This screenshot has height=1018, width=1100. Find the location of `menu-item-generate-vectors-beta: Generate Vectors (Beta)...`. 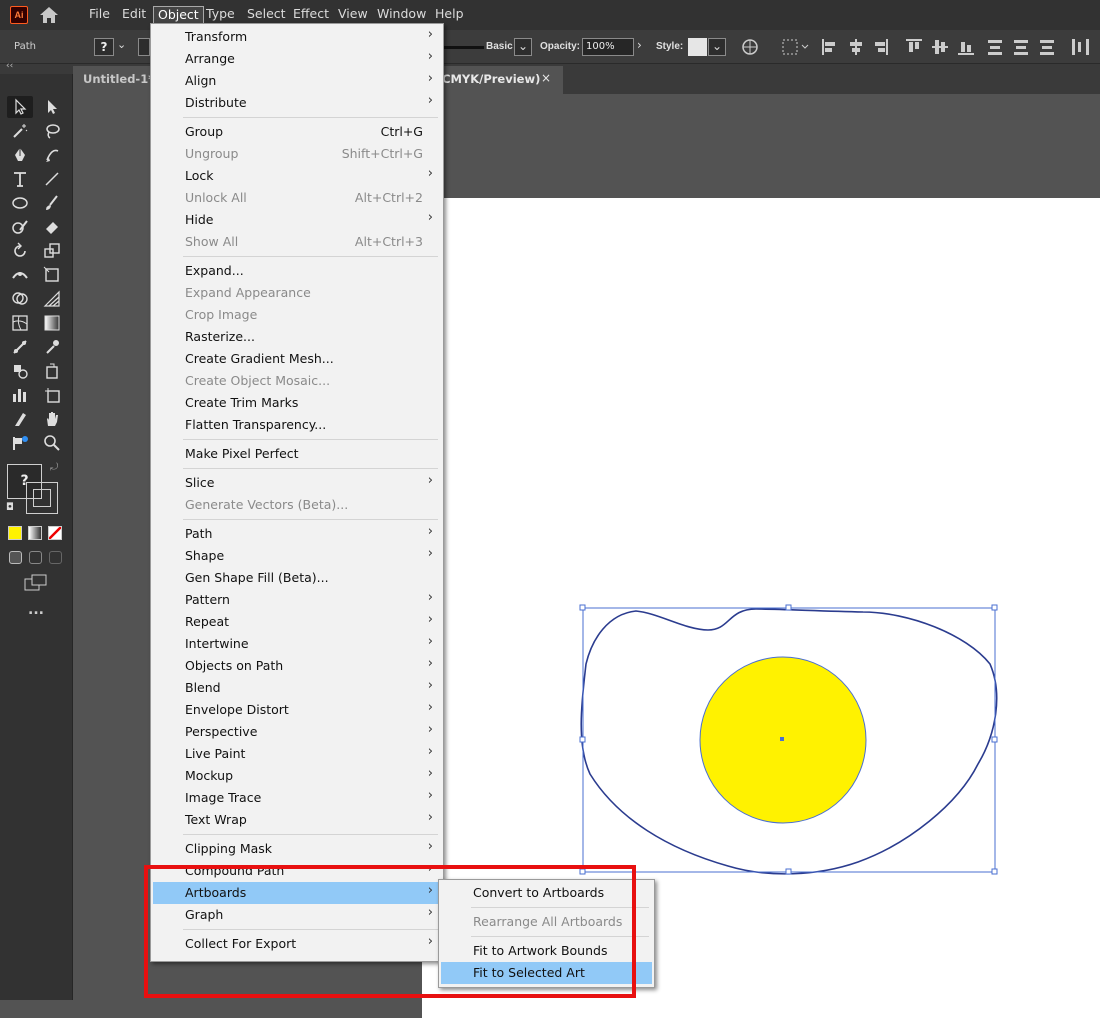

menu-item-generate-vectors-beta: Generate Vectors (Beta)... is located at coordinates (297, 505).